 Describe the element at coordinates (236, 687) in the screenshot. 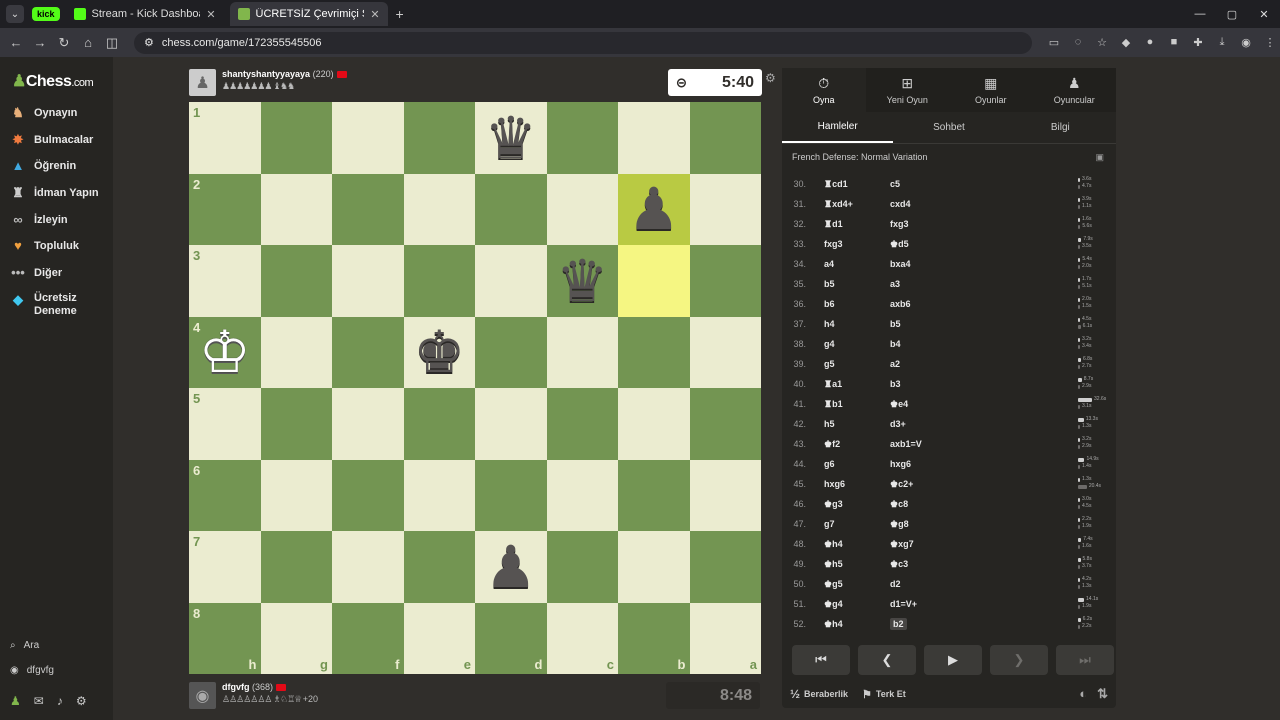

I see `player-name: dfgvfg` at that location.